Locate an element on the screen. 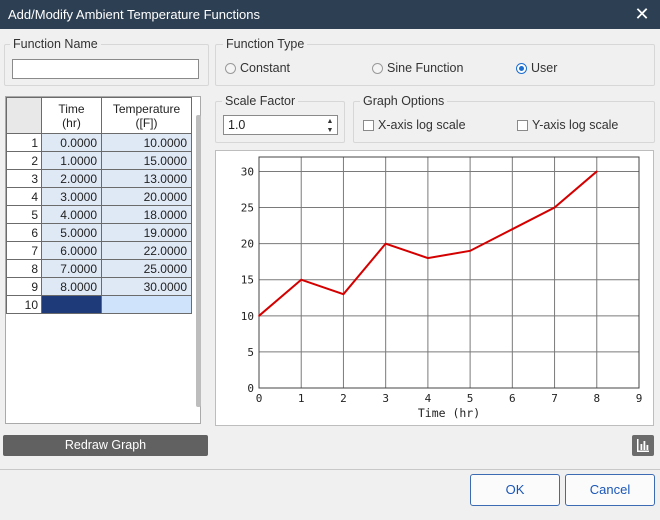 This screenshot has height=520, width=660. table-row: 3 2.0000 13.0000 is located at coordinates (99, 178).